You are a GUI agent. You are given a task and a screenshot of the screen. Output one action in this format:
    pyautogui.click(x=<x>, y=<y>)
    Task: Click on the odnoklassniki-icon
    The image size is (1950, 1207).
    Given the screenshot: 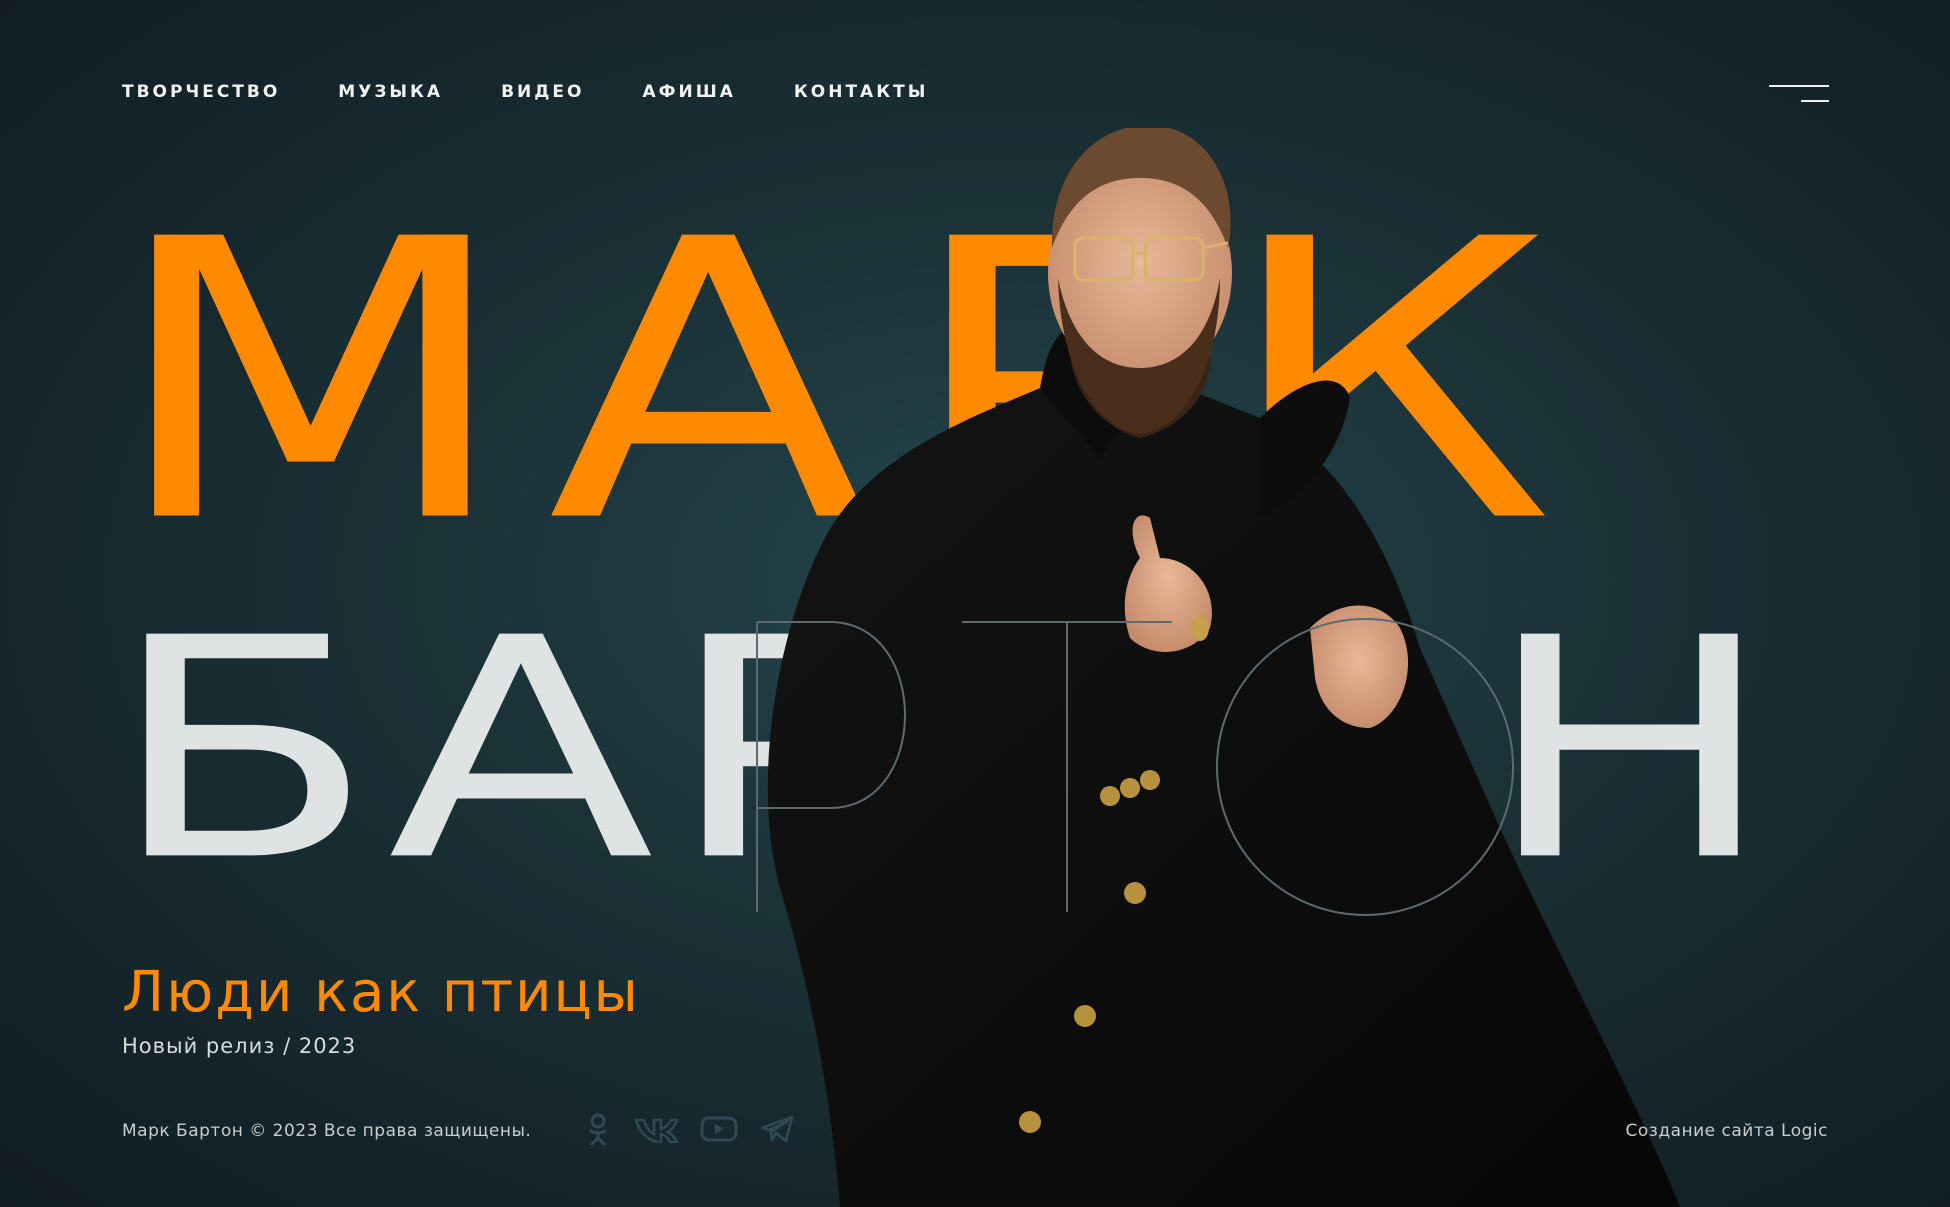 What is the action you would take?
    pyautogui.click(x=598, y=1131)
    